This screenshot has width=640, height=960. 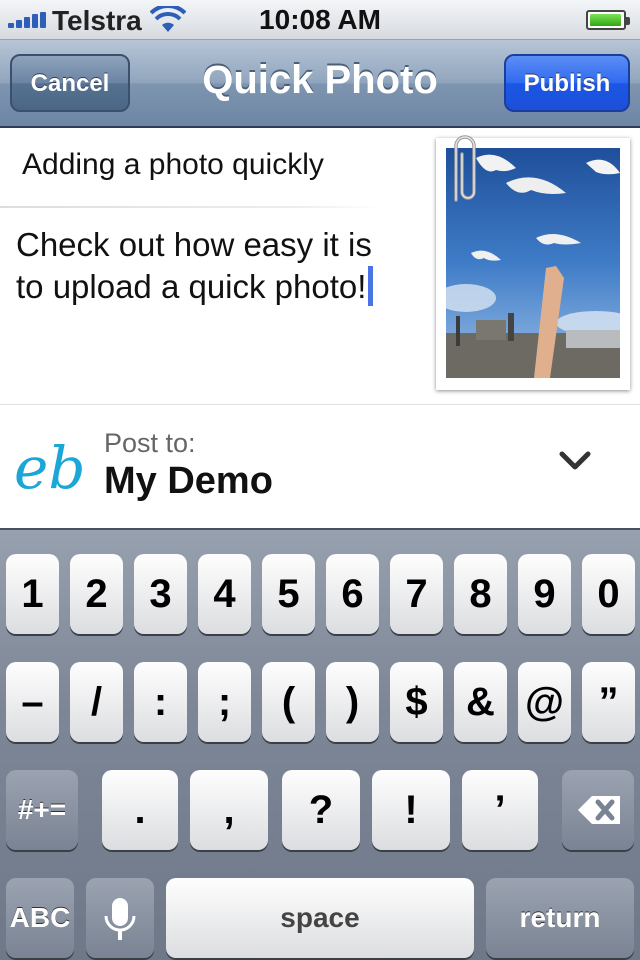 I want to click on key: &, so click(x=480, y=702).